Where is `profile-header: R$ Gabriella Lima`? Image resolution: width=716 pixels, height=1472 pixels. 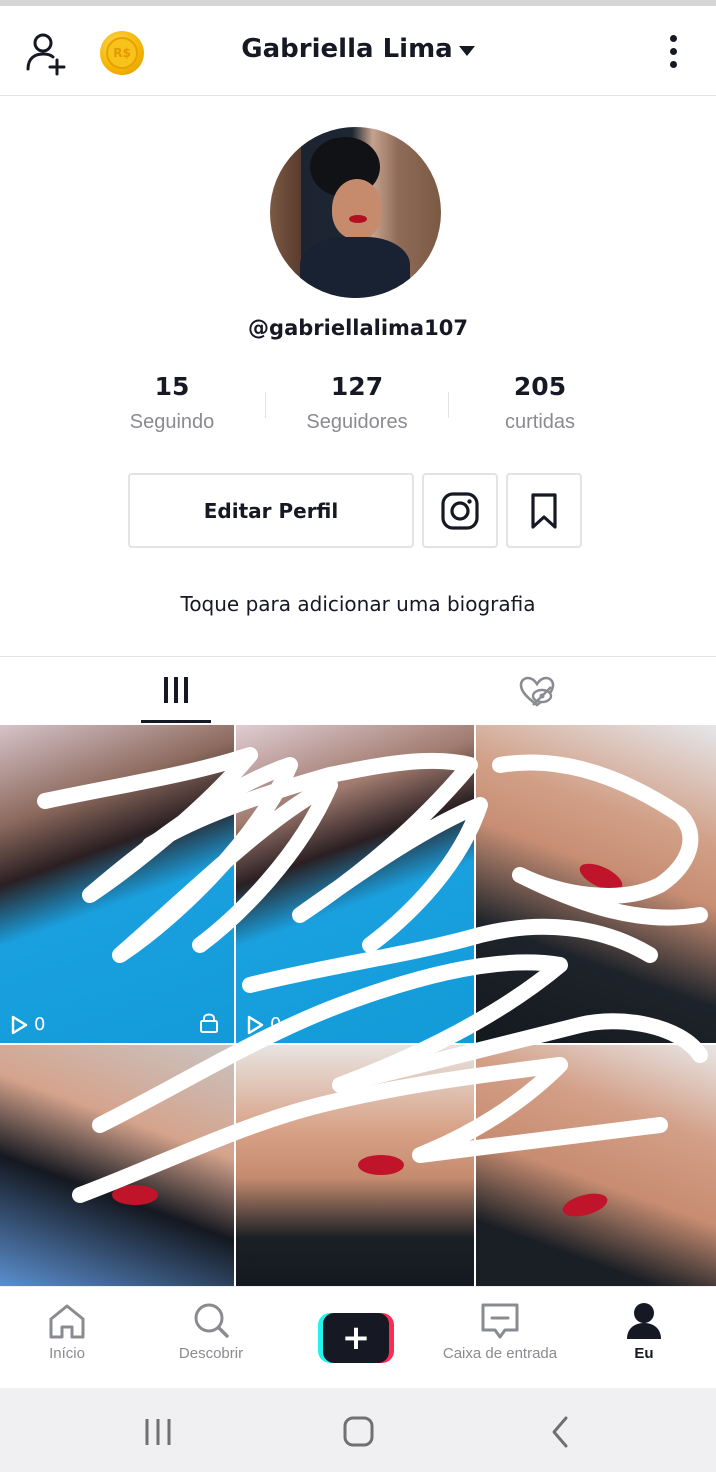 profile-header: R$ Gabriella Lima is located at coordinates (358, 51).